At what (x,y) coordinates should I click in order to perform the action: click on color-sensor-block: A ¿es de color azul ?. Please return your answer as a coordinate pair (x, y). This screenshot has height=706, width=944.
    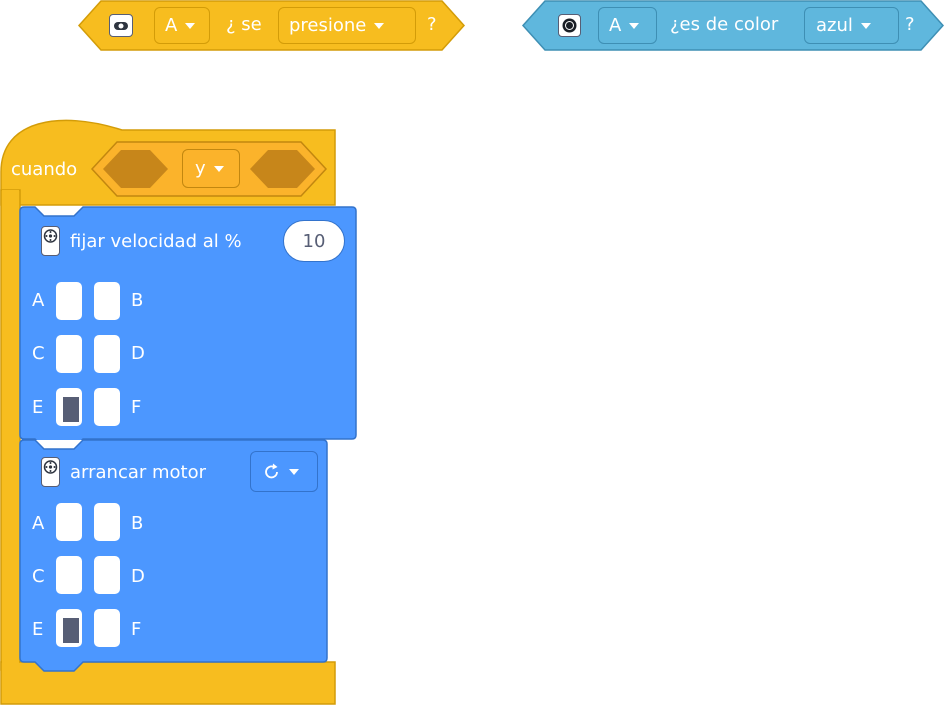
    Looking at the image, I should click on (732, 25).